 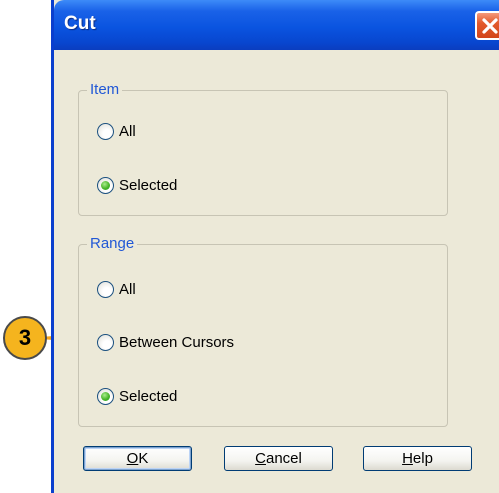 What do you see at coordinates (116, 131) in the screenshot?
I see `item-radio-all: All` at bounding box center [116, 131].